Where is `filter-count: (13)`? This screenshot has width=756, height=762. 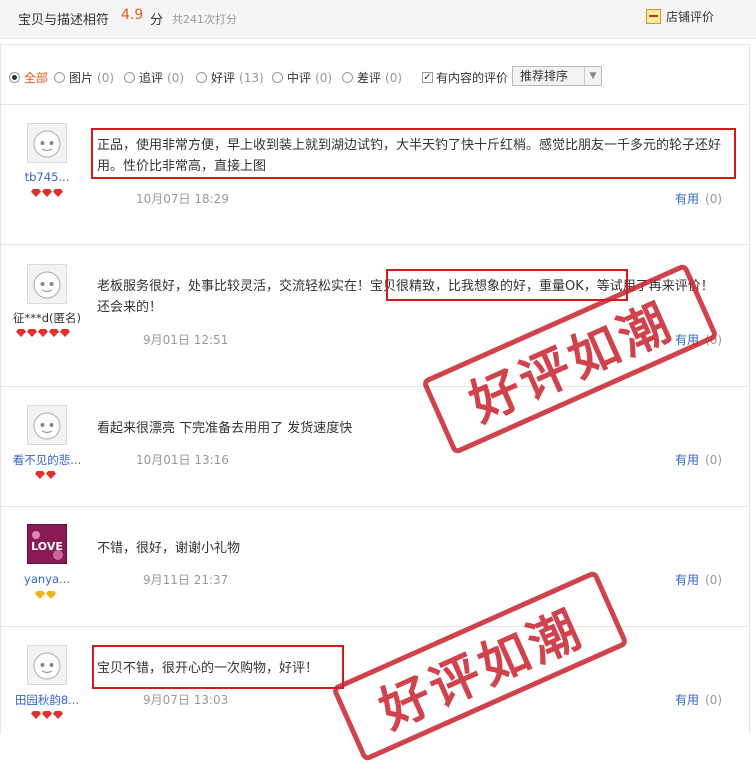 filter-count: (13) is located at coordinates (251, 77).